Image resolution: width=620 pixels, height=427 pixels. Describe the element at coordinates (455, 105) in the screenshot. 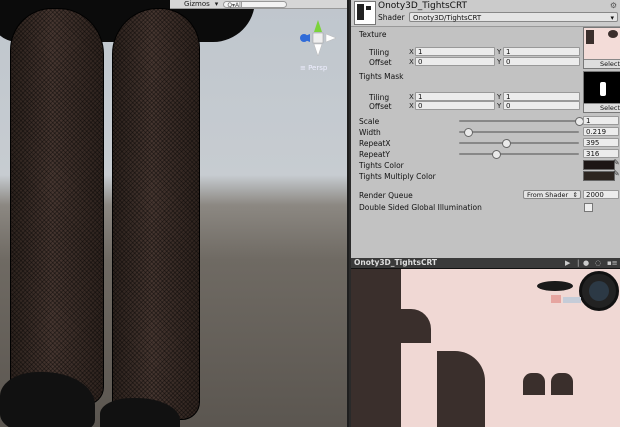

I see `mask-offset-x-field: 0` at that location.